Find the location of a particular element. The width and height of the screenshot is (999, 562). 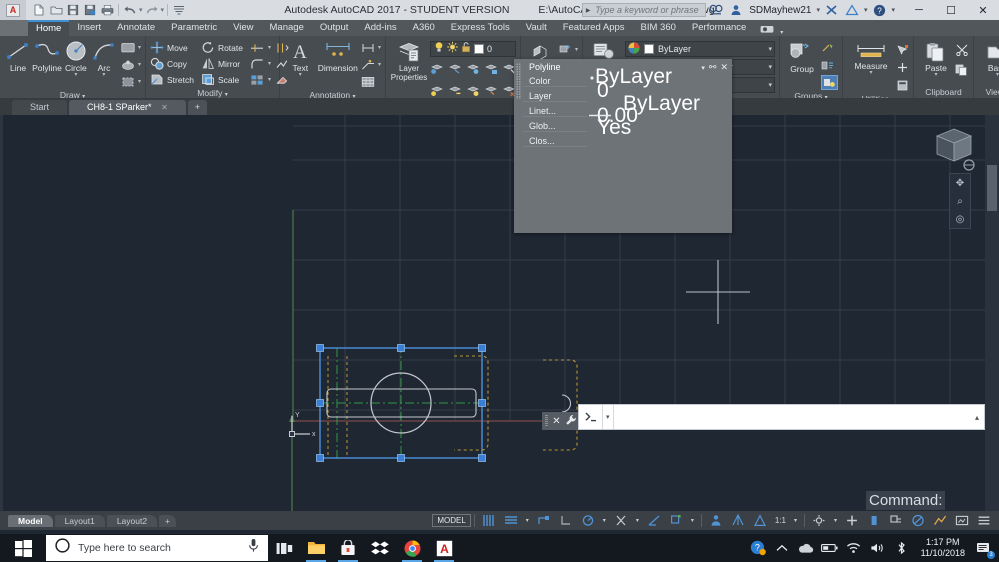

tab-performance: Performance is located at coordinates (719, 28).